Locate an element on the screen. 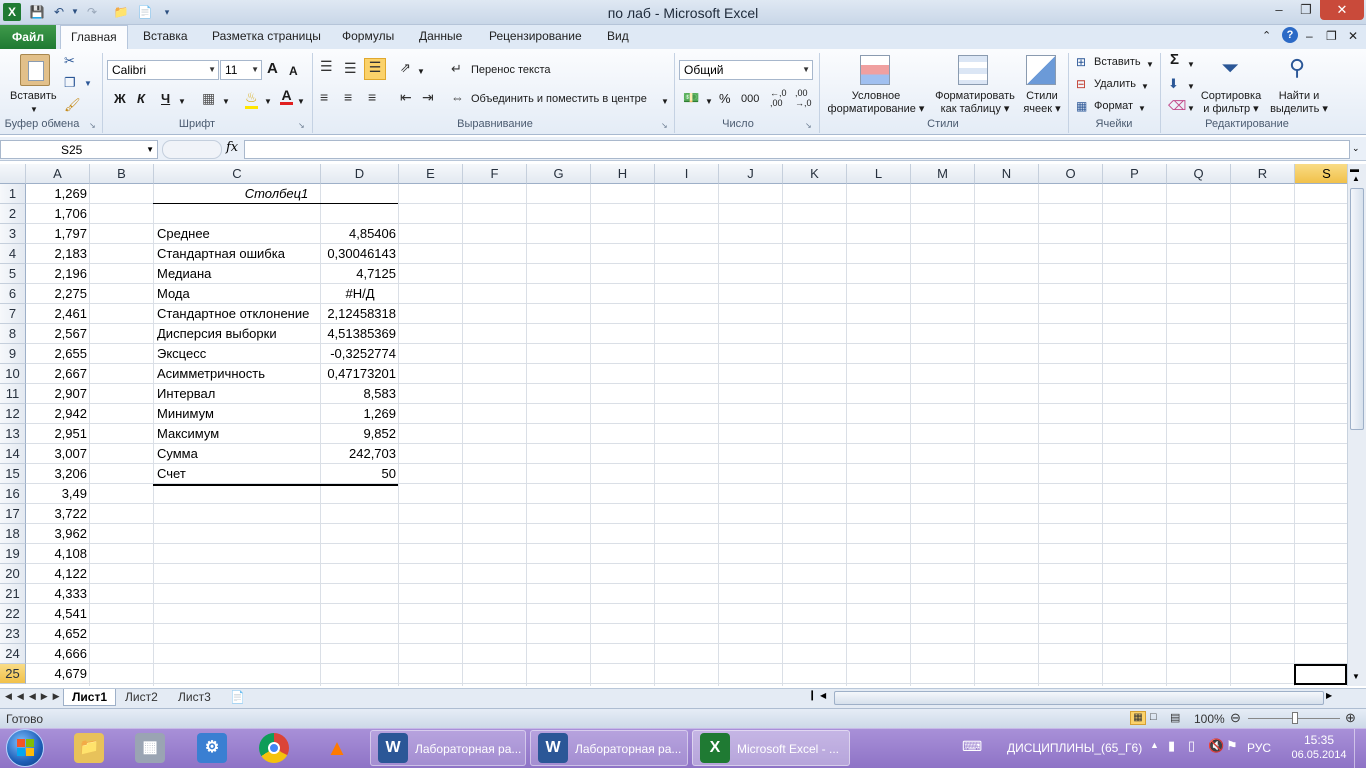 This screenshot has width=1366, height=768. row-header-25: 25 is located at coordinates (13, 674).